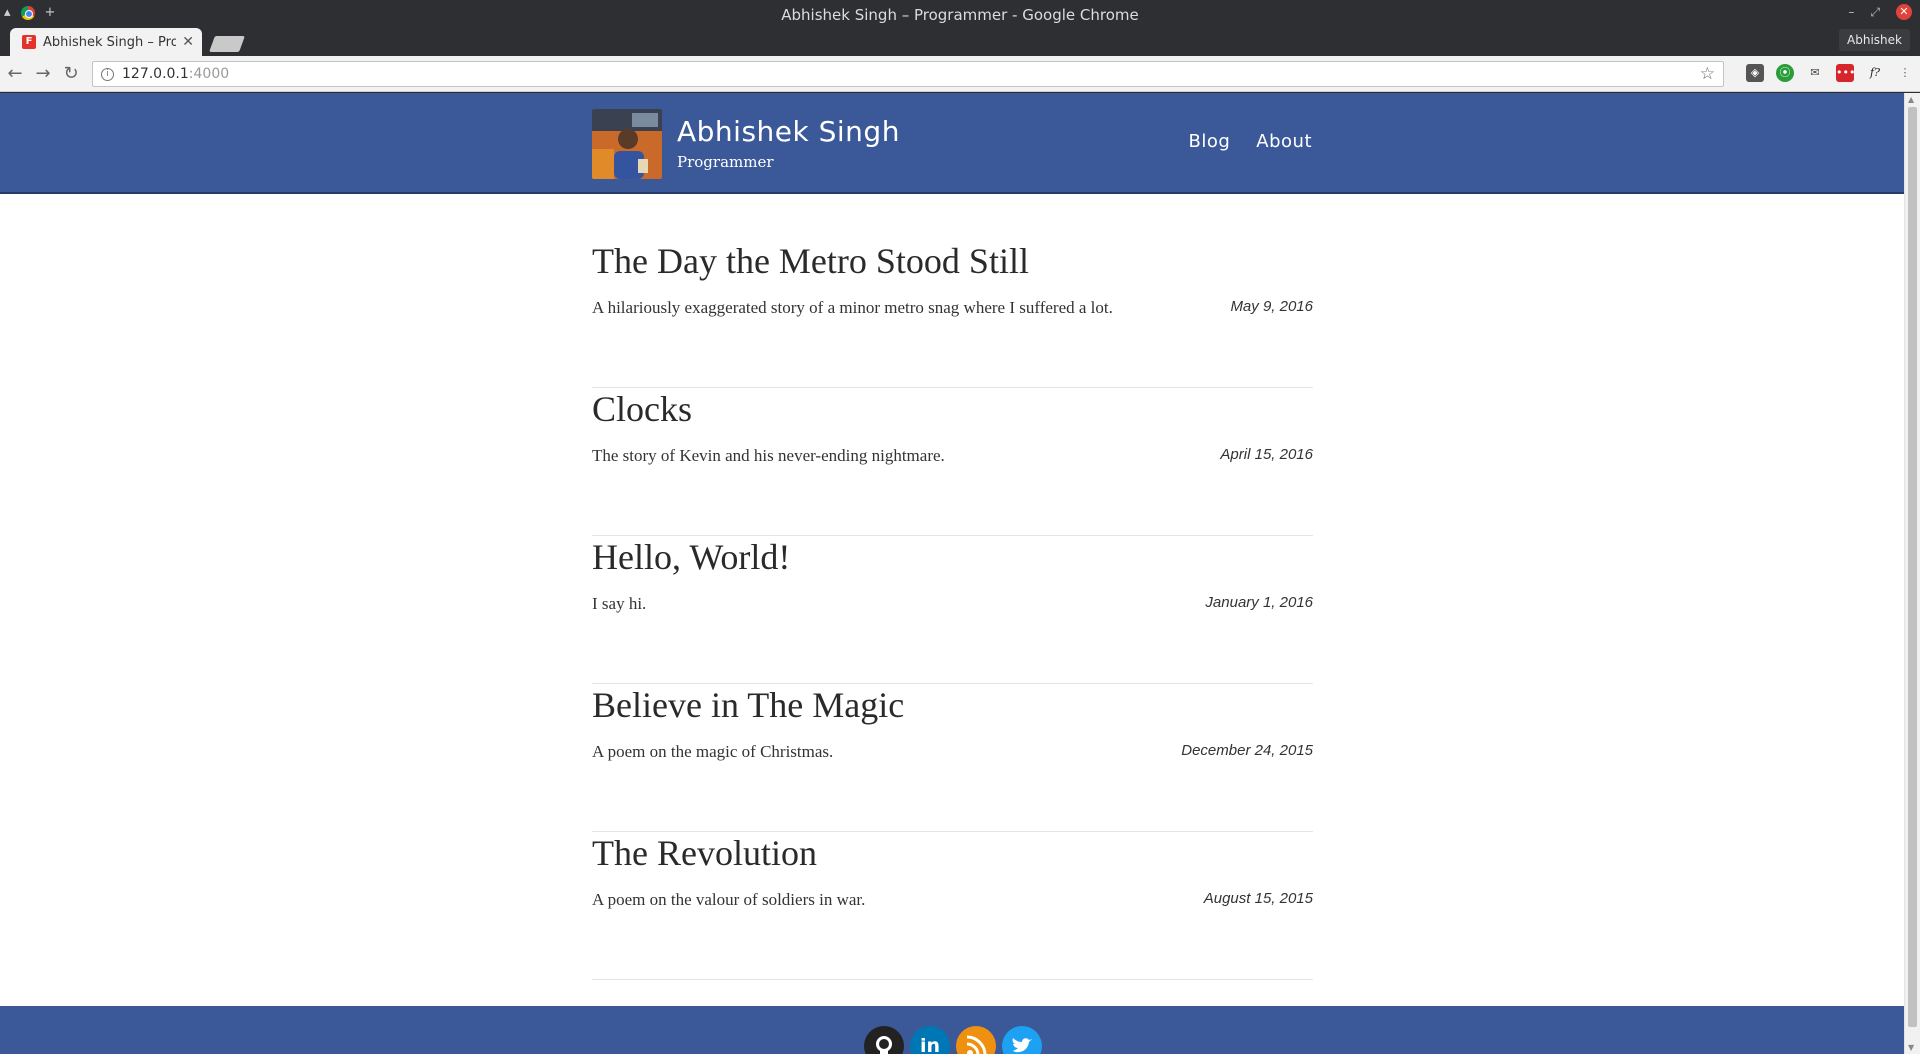 This screenshot has width=1920, height=1054. Describe the element at coordinates (1022, 1040) in the screenshot. I see `twitter-icon` at that location.